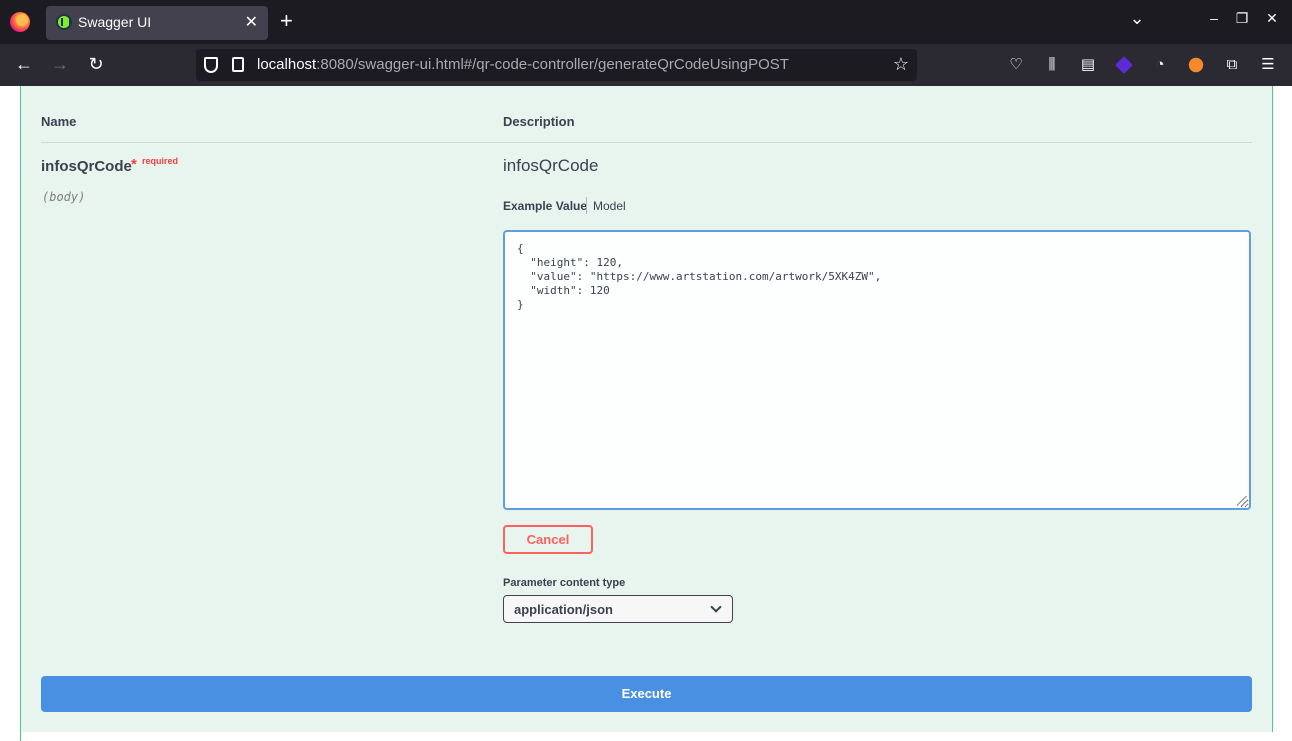  Describe the element at coordinates (24, 64) in the screenshot. I see `back-arrow-icon: ←` at that location.